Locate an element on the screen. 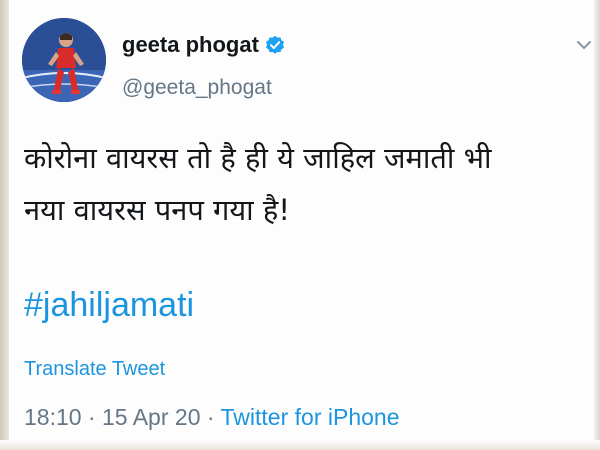 The height and width of the screenshot is (450, 600). photo-edge-bottom is located at coordinates (300, 445).